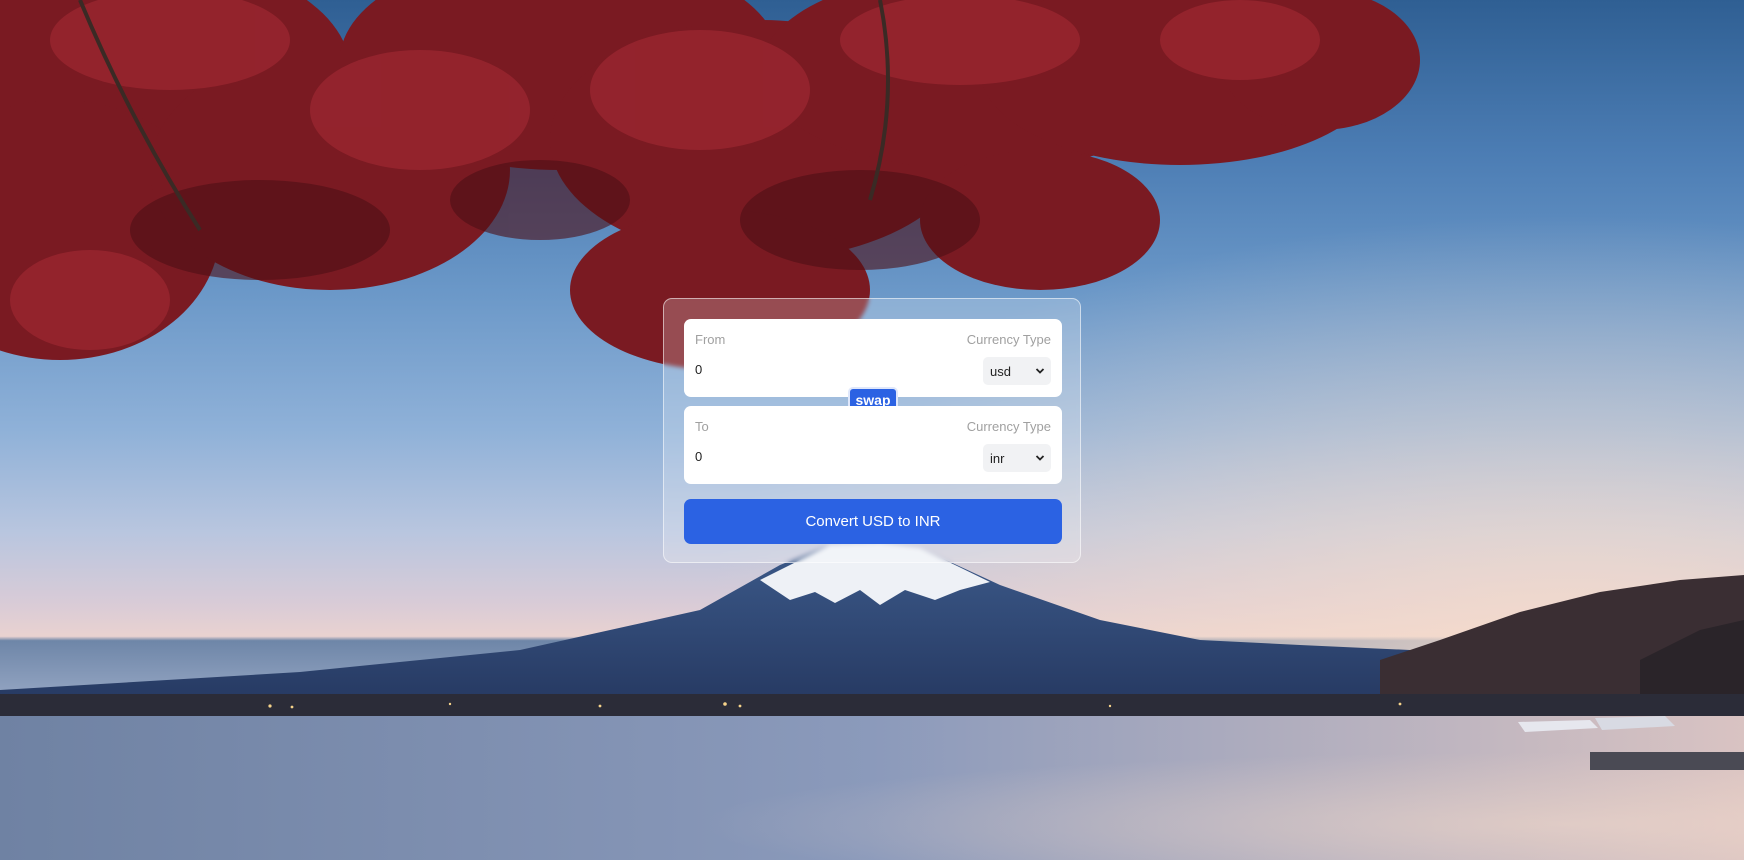  Describe the element at coordinates (873, 358) in the screenshot. I see `from-panel: From Currency Type usd` at that location.